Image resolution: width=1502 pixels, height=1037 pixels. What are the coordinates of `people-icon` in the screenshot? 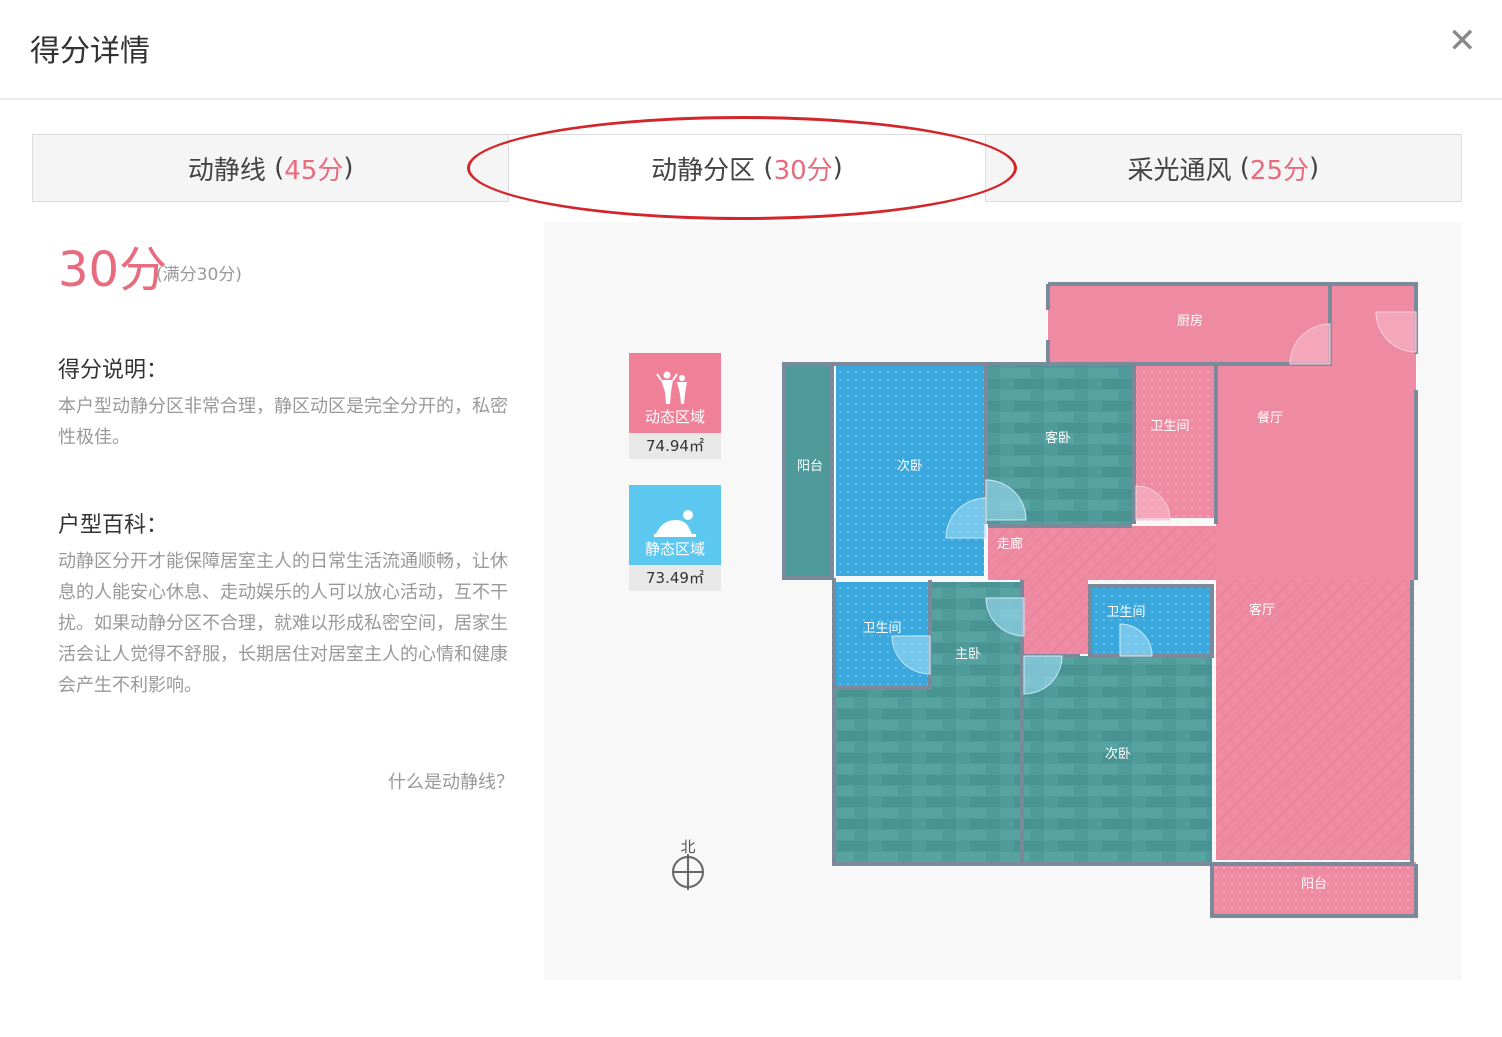 It's located at (671, 387).